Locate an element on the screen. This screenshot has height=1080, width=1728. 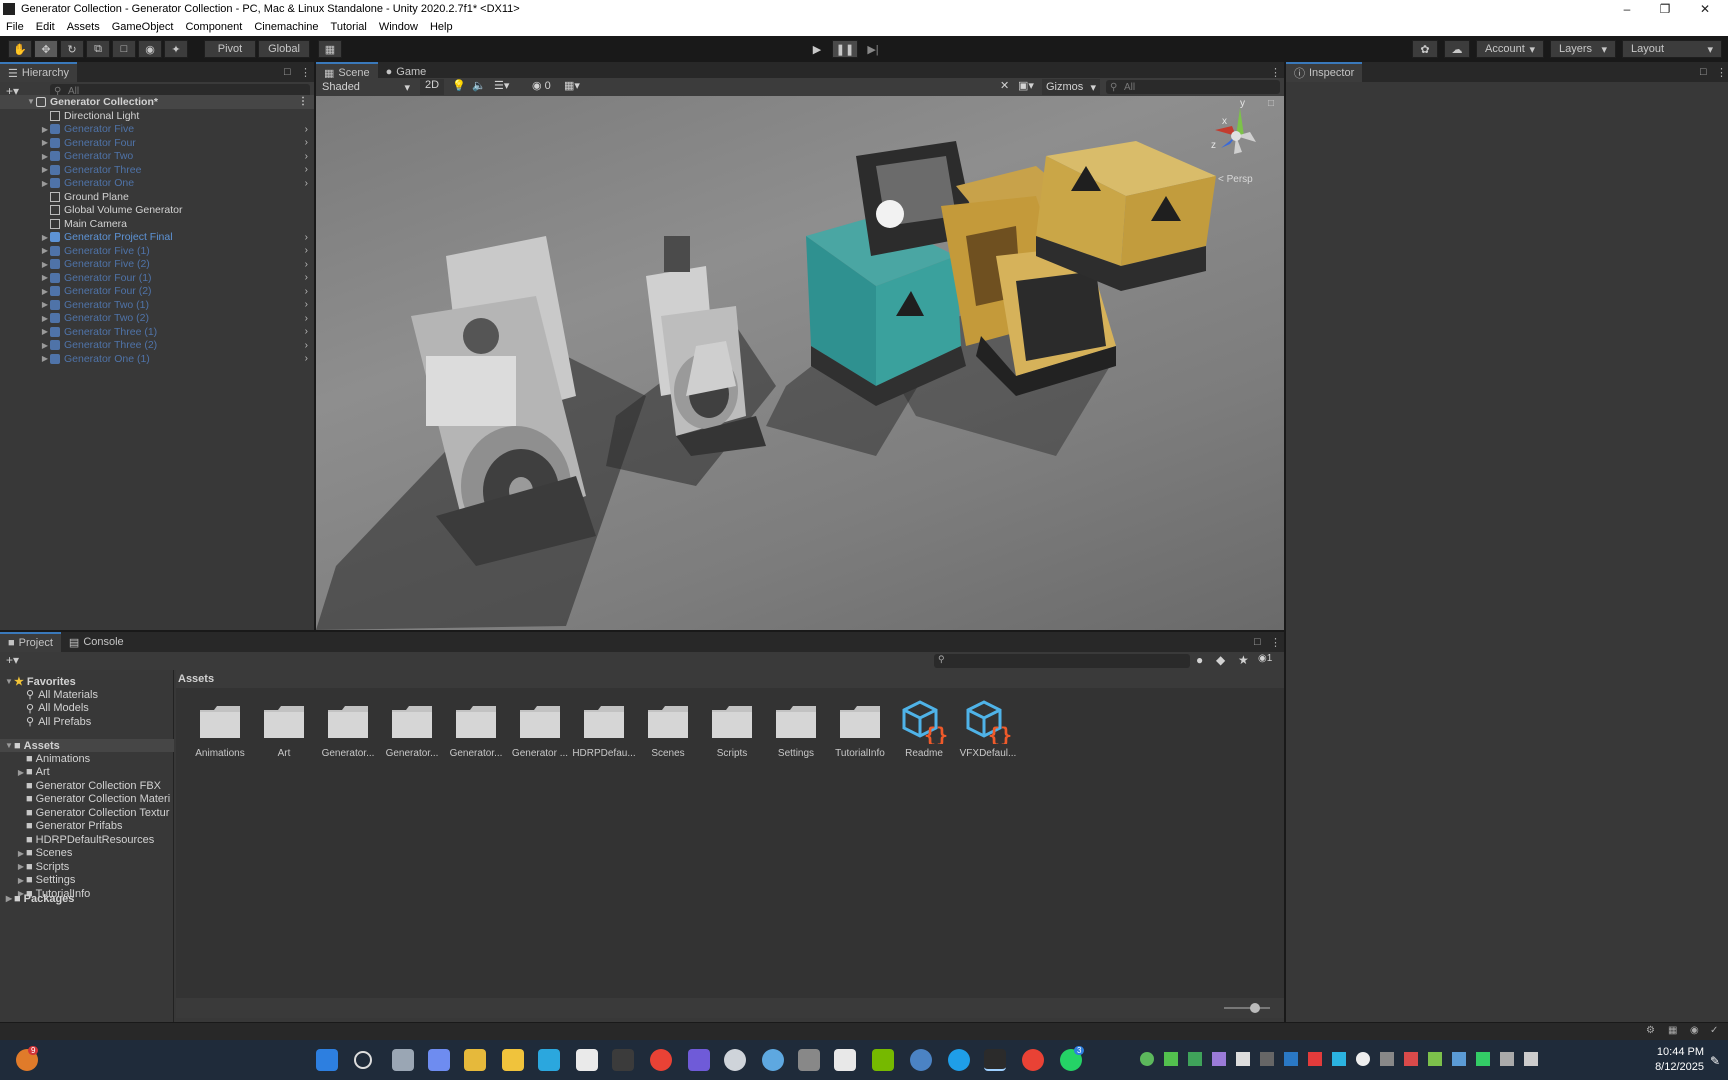
menu-component: Component is located at coordinates (213, 27).